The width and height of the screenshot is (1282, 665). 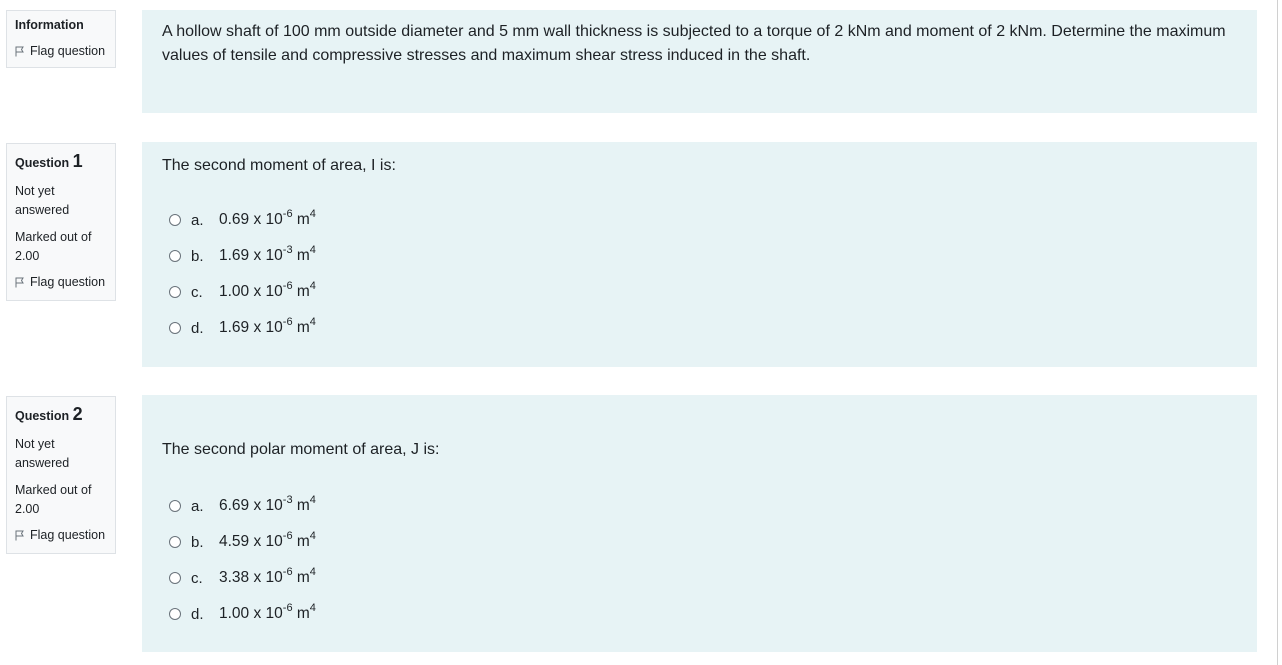 I want to click on question-heading: Question 2, so click(x=61, y=415).